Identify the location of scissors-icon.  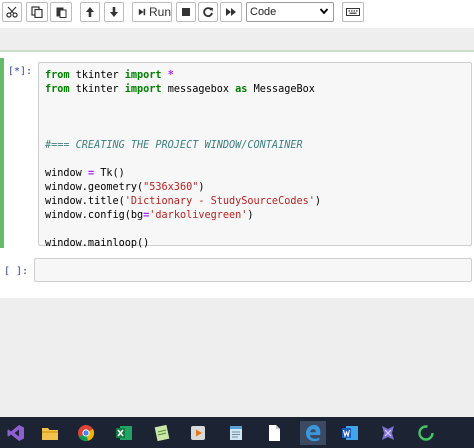
(12, 12).